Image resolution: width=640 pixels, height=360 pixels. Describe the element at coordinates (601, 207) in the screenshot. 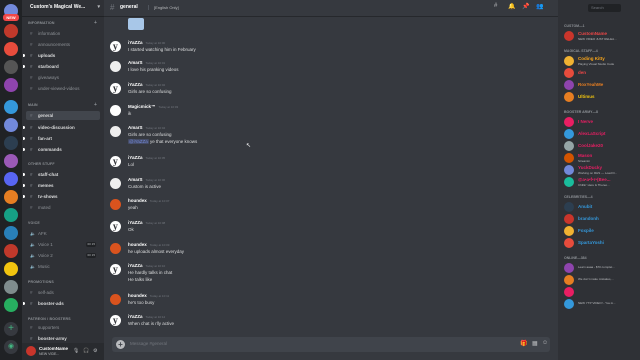

I see `member-item: Anubit` at that location.